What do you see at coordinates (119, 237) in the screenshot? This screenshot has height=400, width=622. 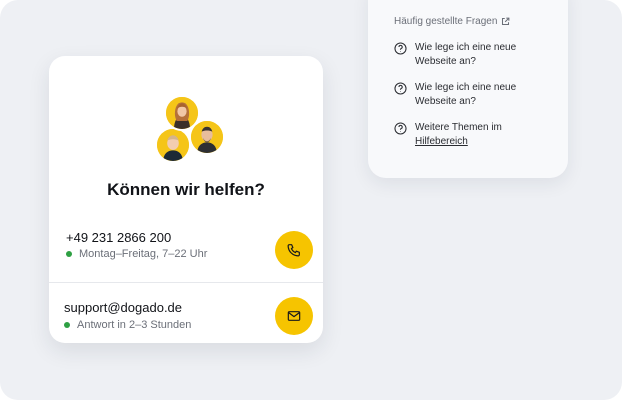 I see `phone-number: +49 231 2866 200` at bounding box center [119, 237].